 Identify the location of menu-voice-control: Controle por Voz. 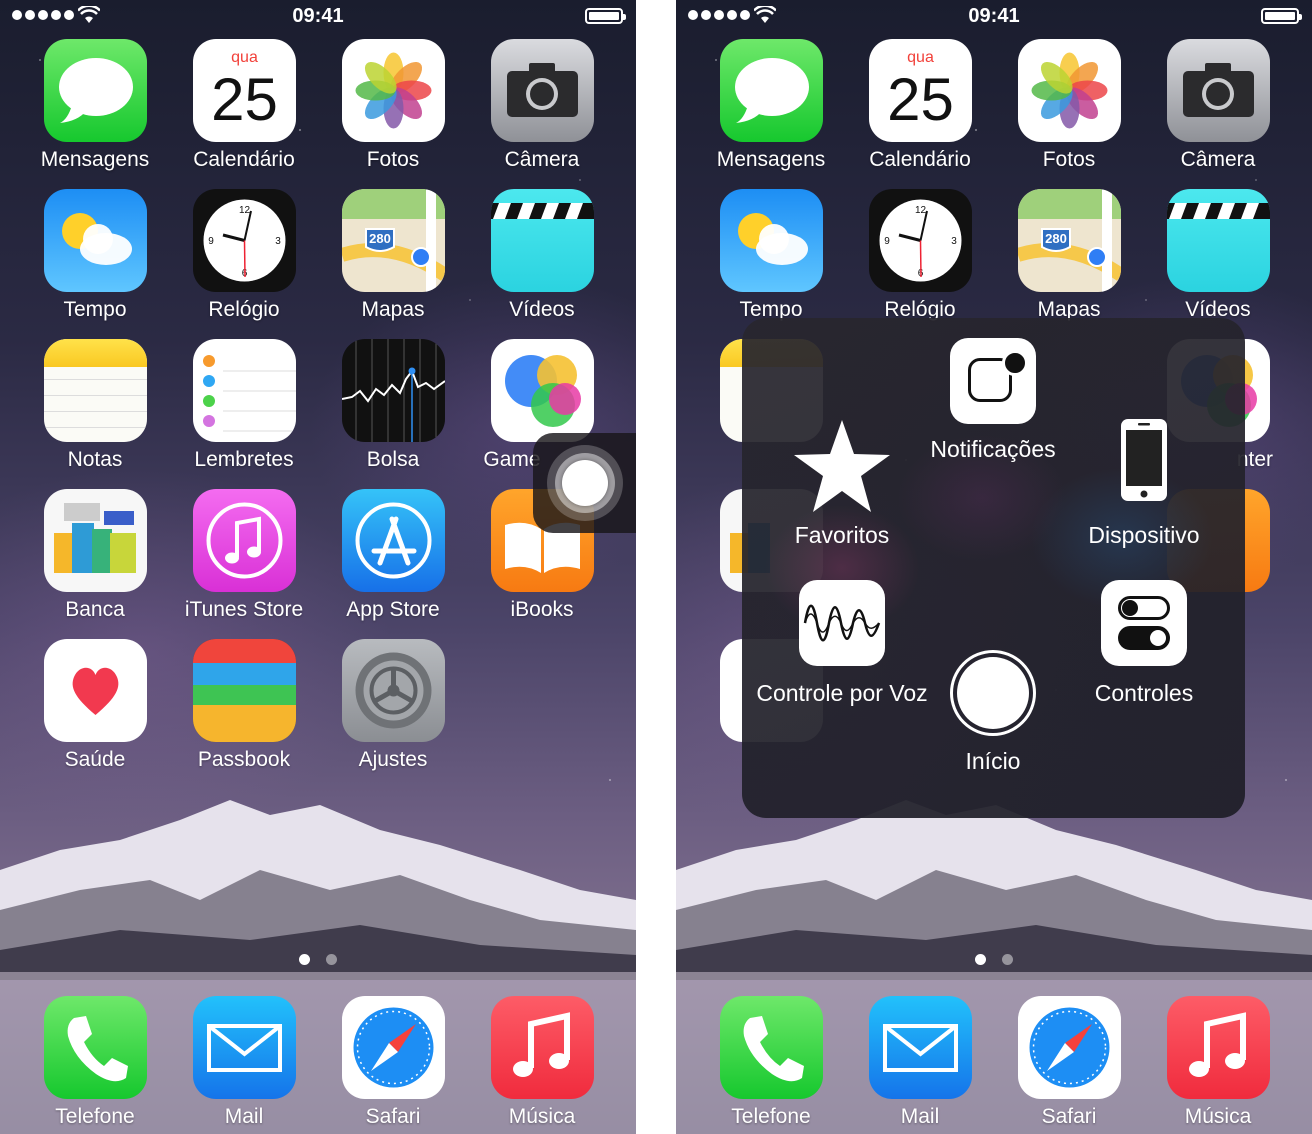
(842, 645).